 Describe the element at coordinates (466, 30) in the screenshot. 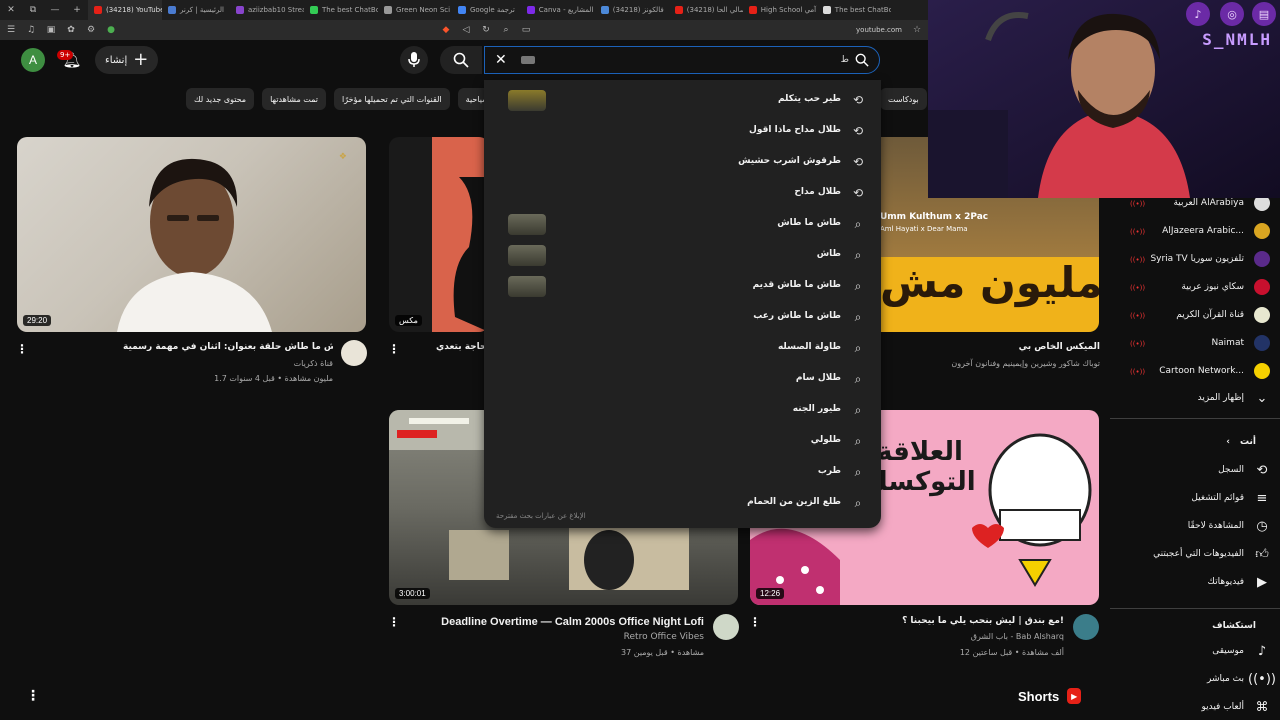

I see `back-icon: ◁` at that location.